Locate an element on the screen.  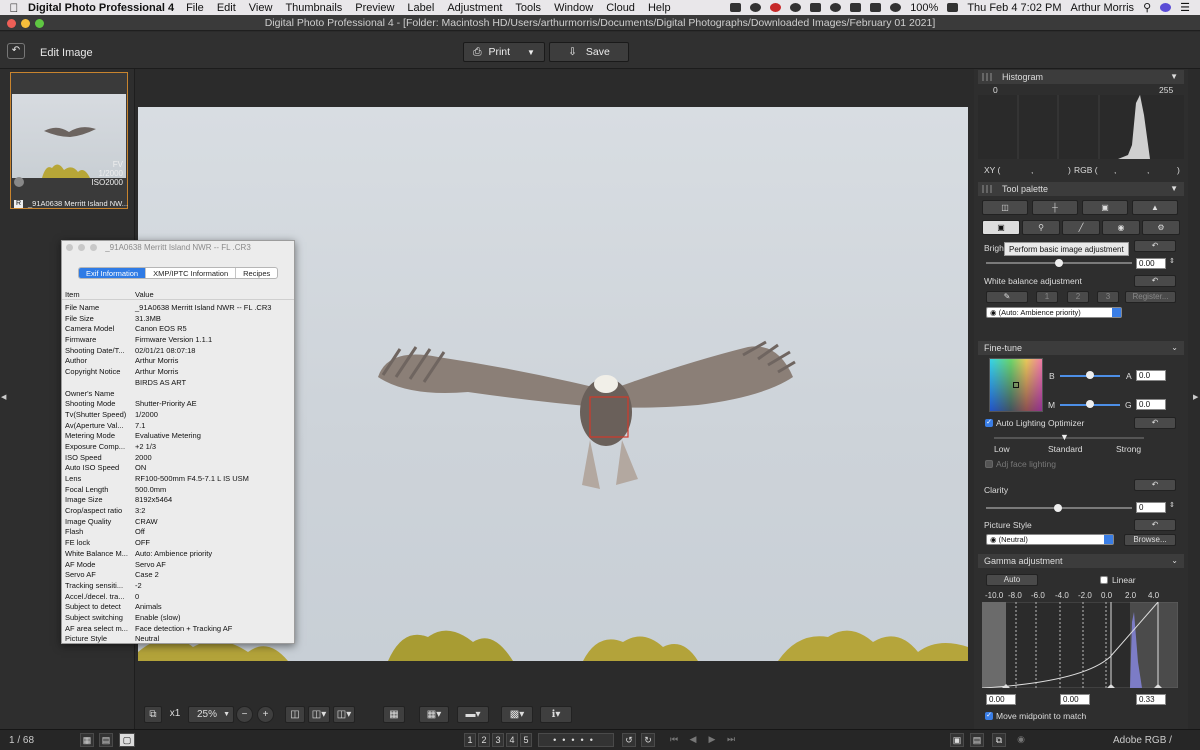
menu-view: View is located at coordinates (261, 8).